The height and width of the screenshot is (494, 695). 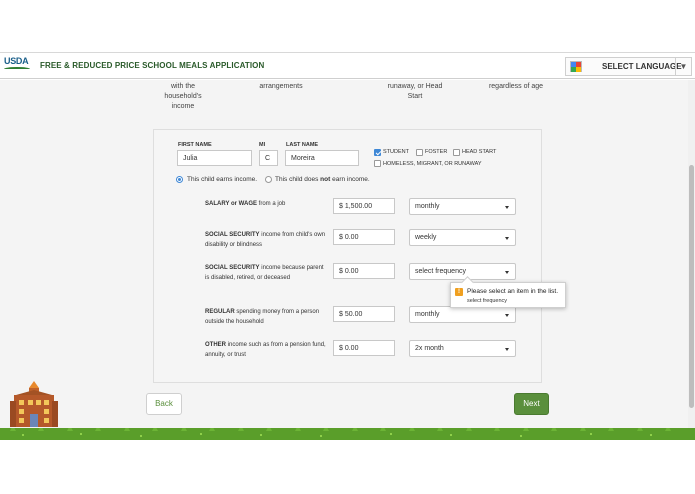 I want to click on school-building-icon, so click(x=34, y=404).